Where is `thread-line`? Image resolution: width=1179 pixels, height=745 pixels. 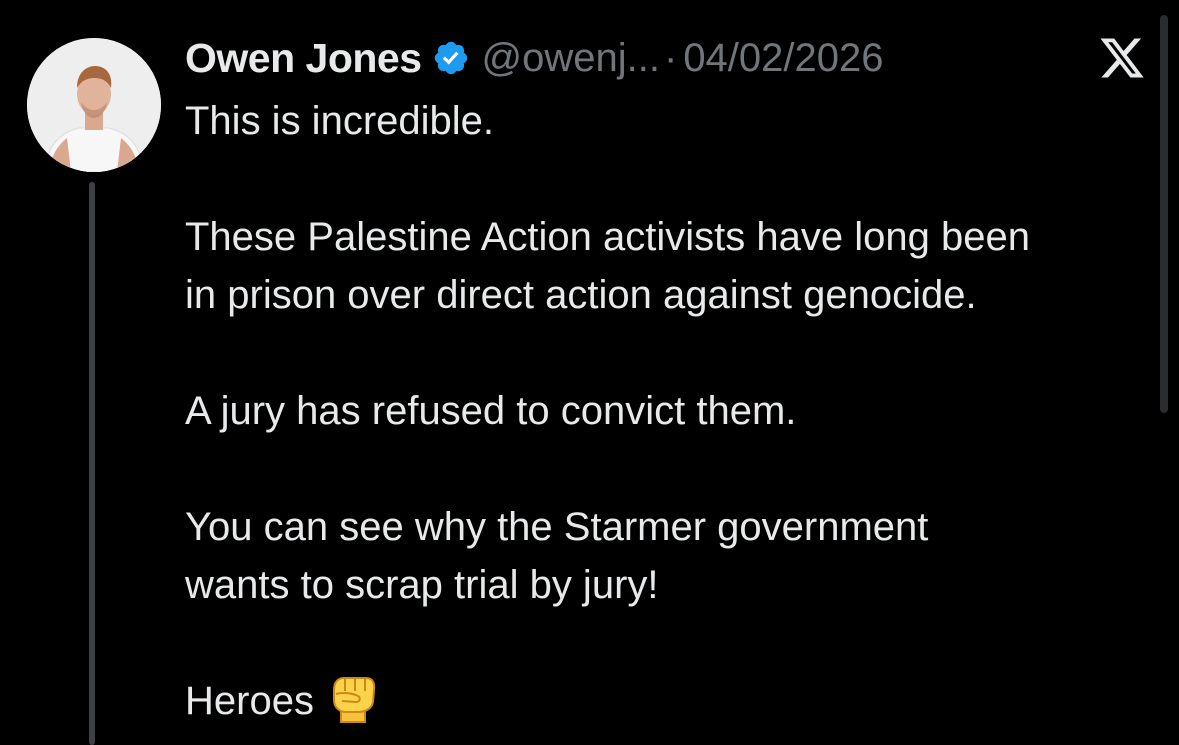
thread-line is located at coordinates (92, 463).